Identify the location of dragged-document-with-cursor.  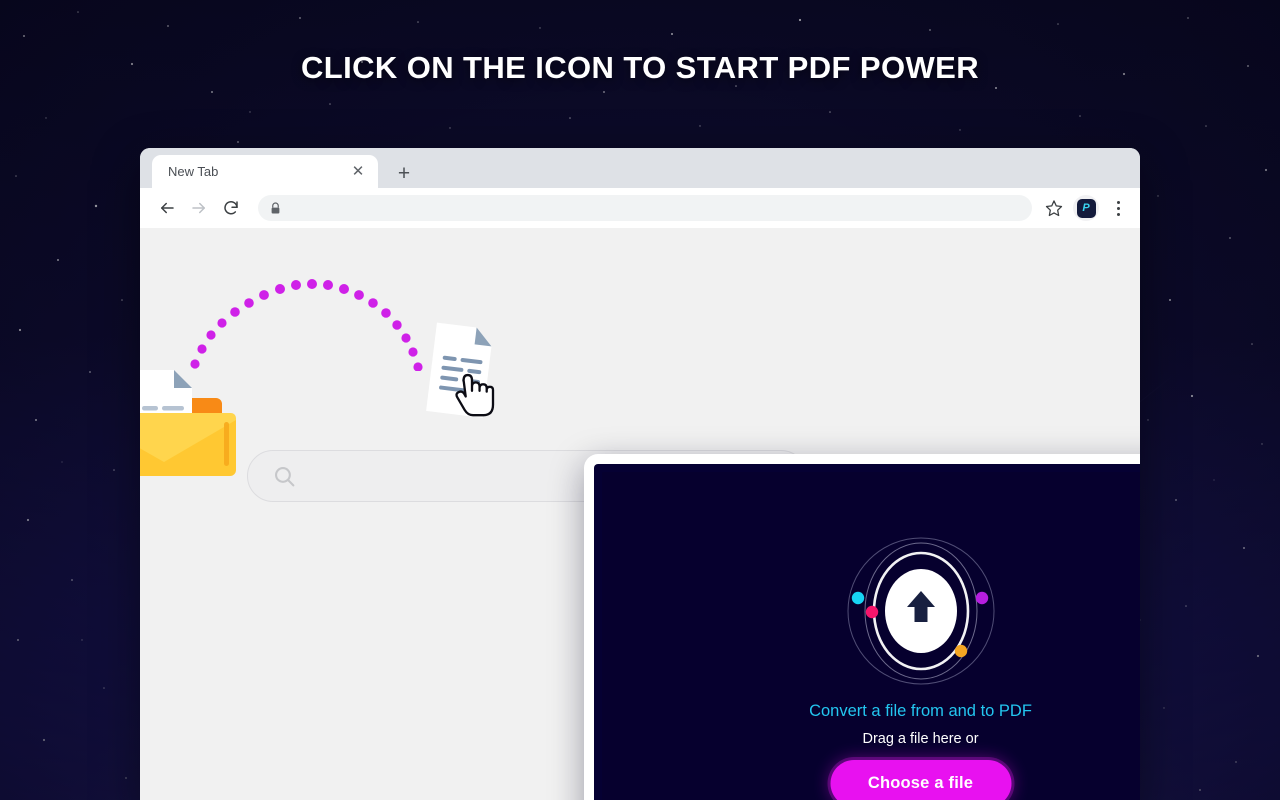
(460, 370).